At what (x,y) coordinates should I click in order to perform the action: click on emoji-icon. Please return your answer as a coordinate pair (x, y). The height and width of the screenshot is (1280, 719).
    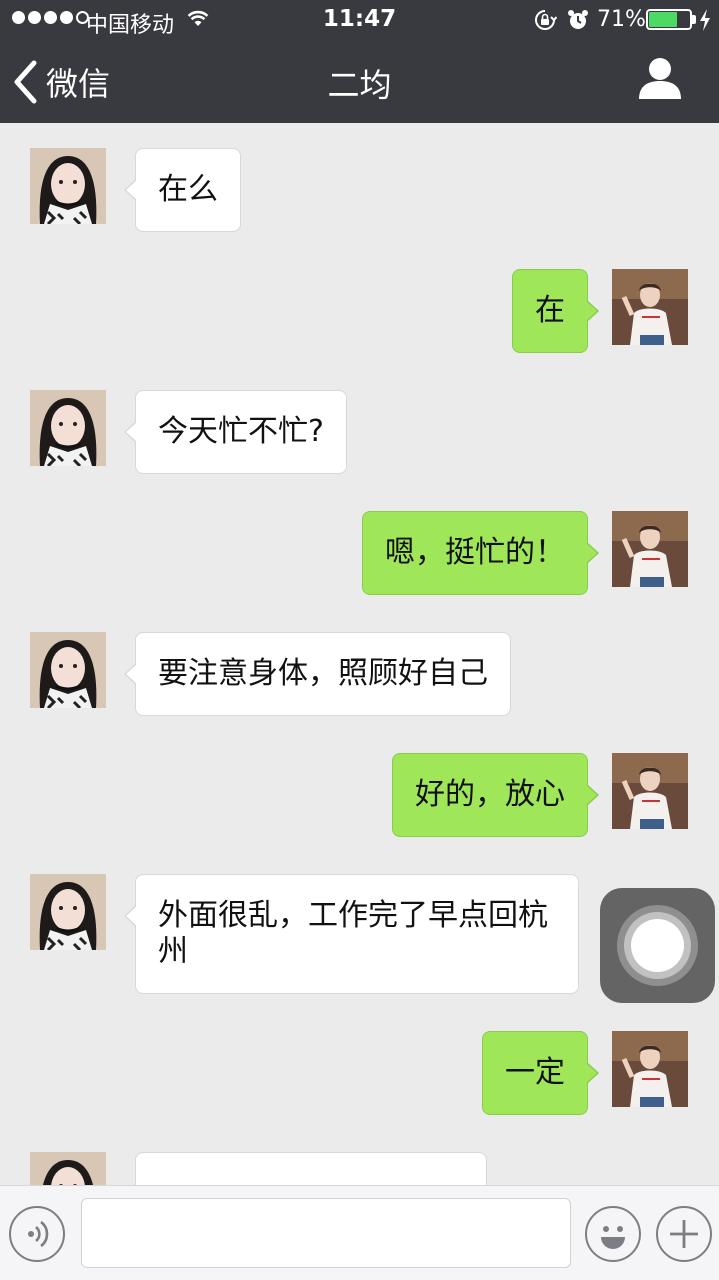
    Looking at the image, I should click on (613, 1237).